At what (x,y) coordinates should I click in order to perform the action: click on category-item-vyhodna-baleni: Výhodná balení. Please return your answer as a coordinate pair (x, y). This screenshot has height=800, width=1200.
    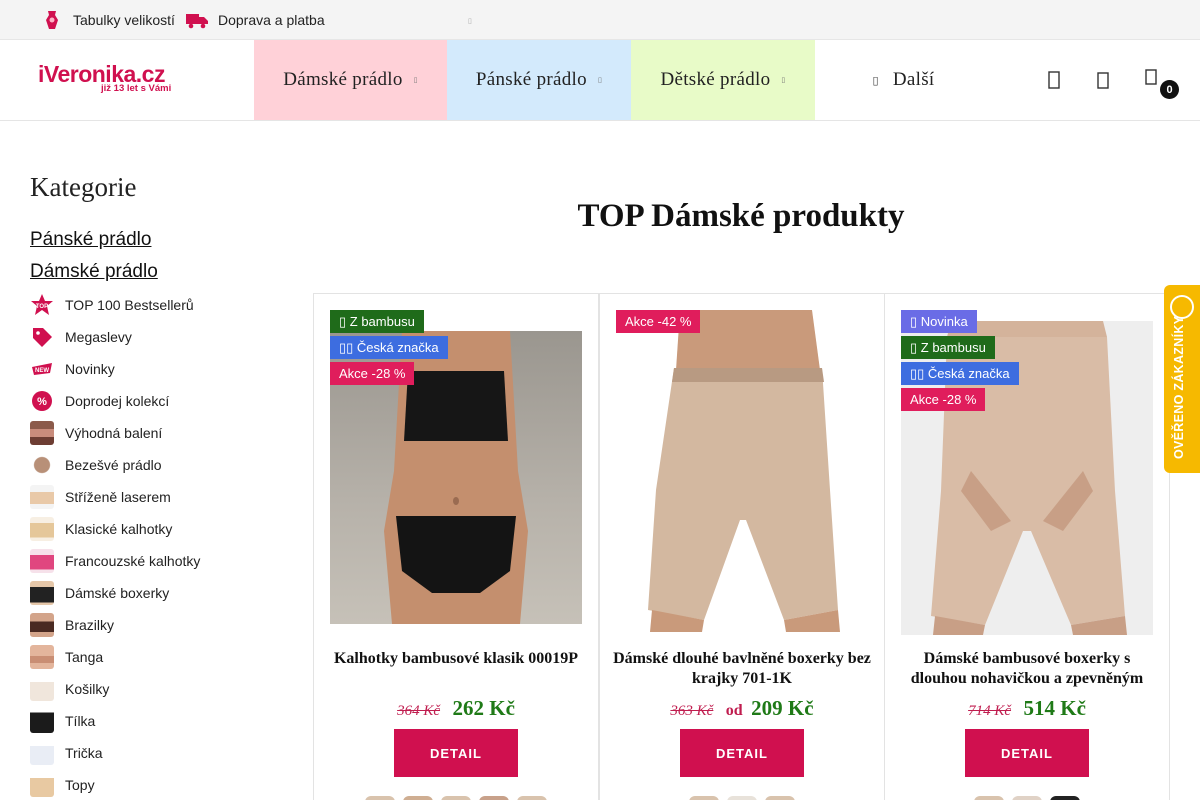
    Looking at the image, I should click on (150, 433).